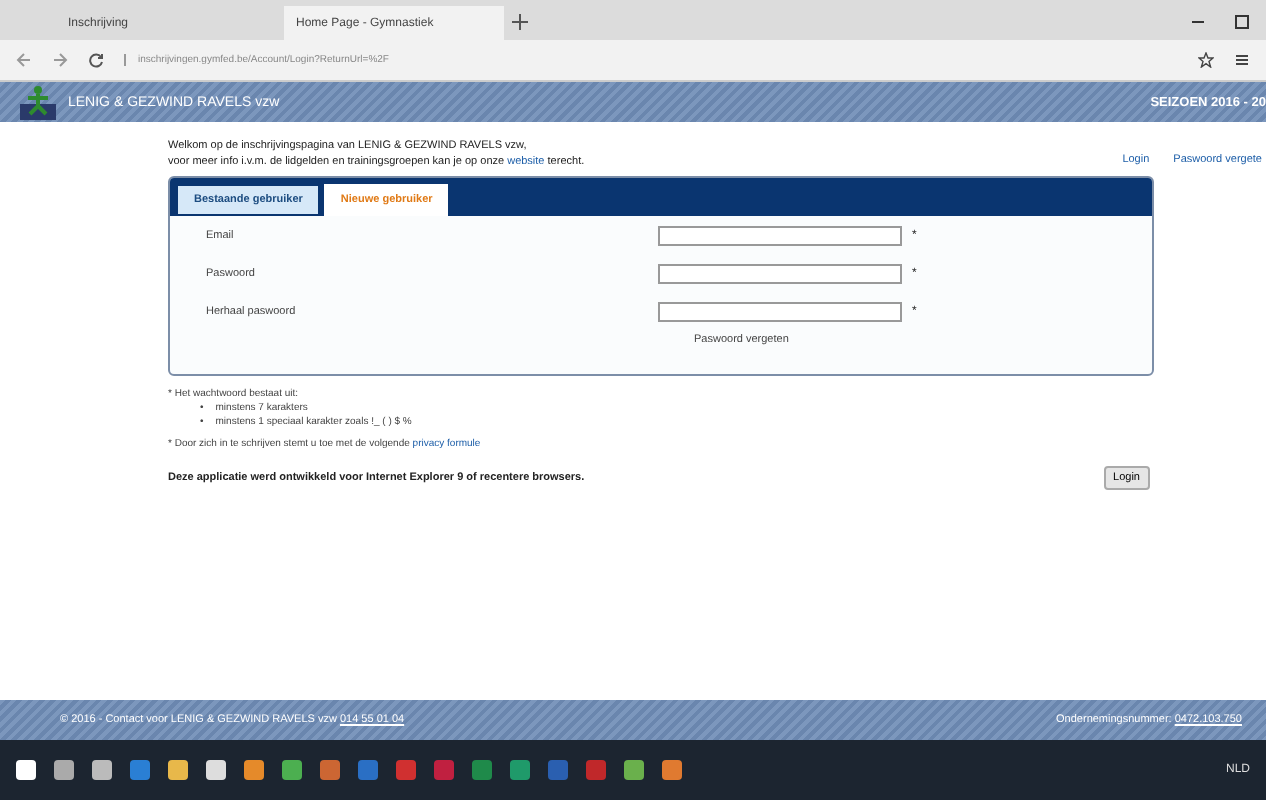 This screenshot has height=800, width=1266. What do you see at coordinates (38, 102) in the screenshot?
I see `gymnast-logo-icon` at bounding box center [38, 102].